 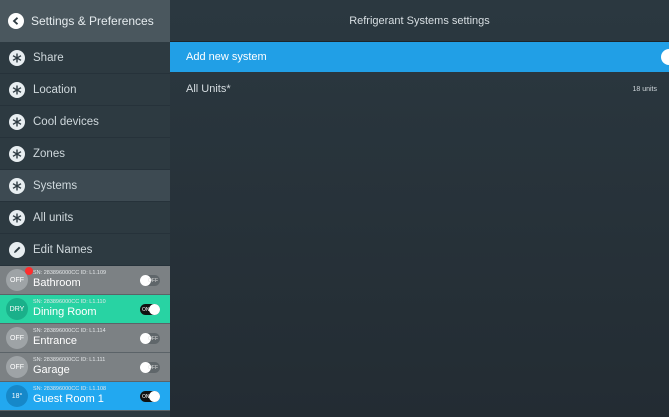 What do you see at coordinates (85, 186) in the screenshot?
I see `sidebar-item-systems: Systems` at bounding box center [85, 186].